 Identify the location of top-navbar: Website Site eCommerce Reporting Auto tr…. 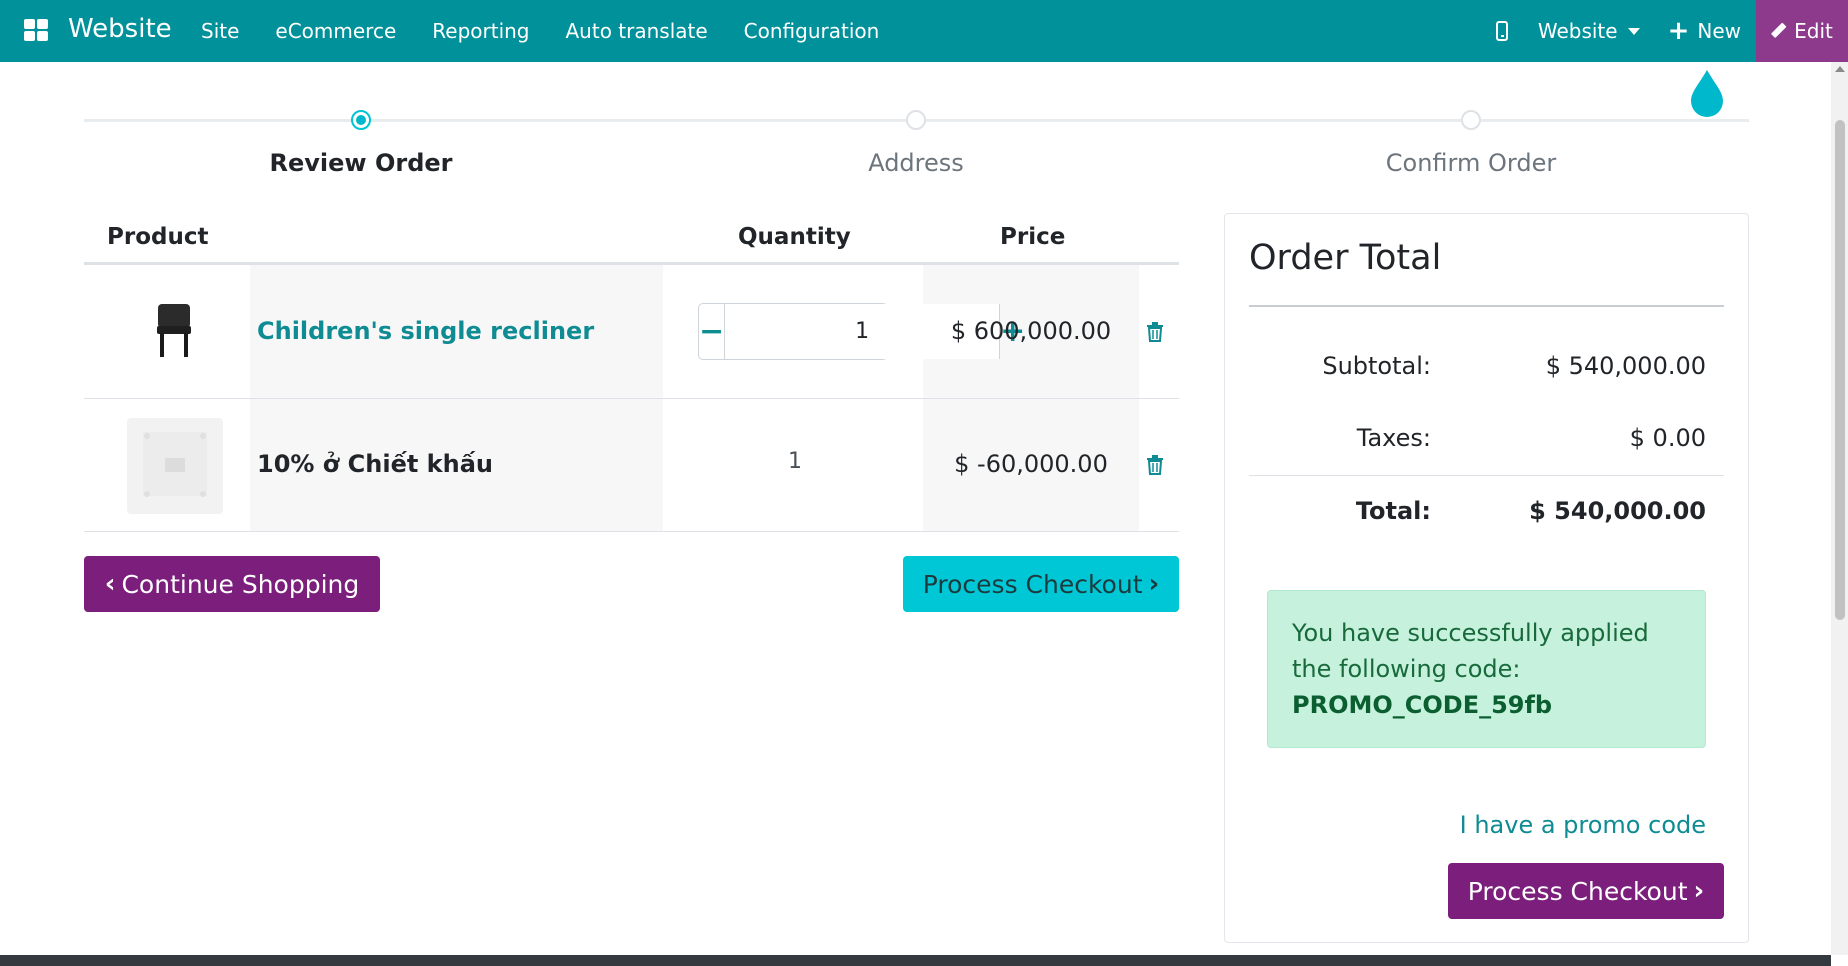
(924, 31).